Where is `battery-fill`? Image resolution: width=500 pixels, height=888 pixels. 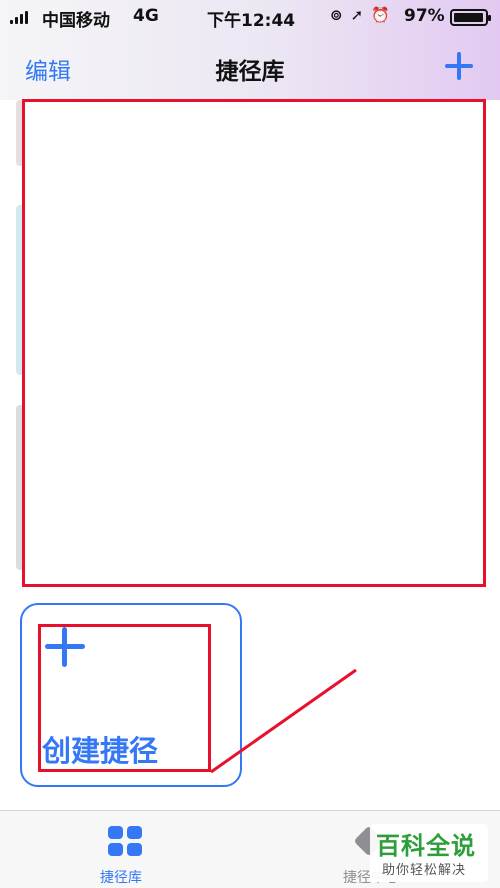 battery-fill is located at coordinates (468, 17).